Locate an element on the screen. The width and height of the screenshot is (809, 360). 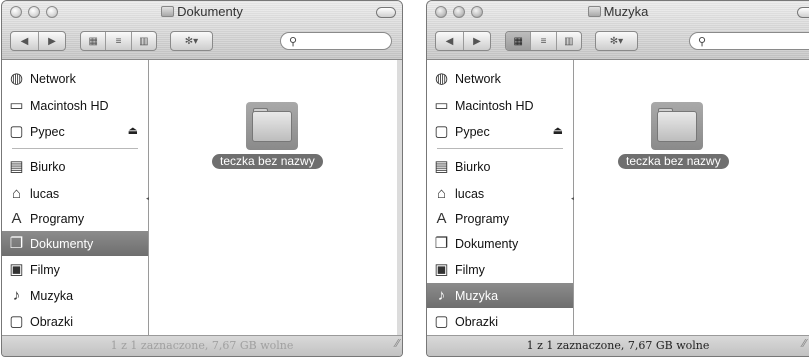
view-mode-buttons: ▦ ≡ ▥ is located at coordinates (543, 41).